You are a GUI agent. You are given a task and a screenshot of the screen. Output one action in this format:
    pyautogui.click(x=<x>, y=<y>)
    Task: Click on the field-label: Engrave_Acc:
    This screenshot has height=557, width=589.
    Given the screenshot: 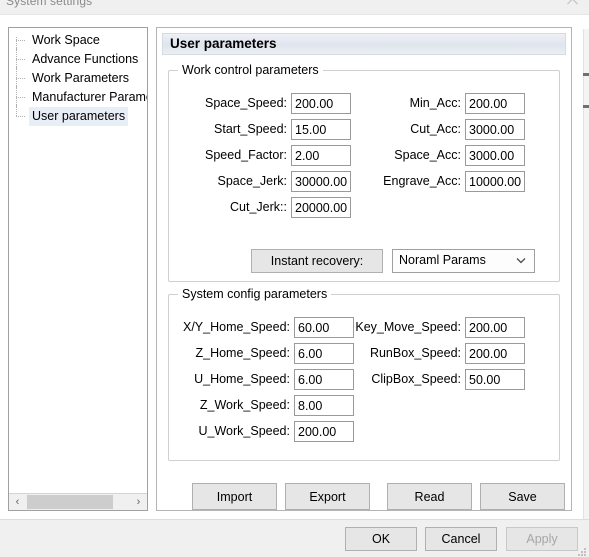 What is the action you would take?
    pyautogui.click(x=422, y=181)
    